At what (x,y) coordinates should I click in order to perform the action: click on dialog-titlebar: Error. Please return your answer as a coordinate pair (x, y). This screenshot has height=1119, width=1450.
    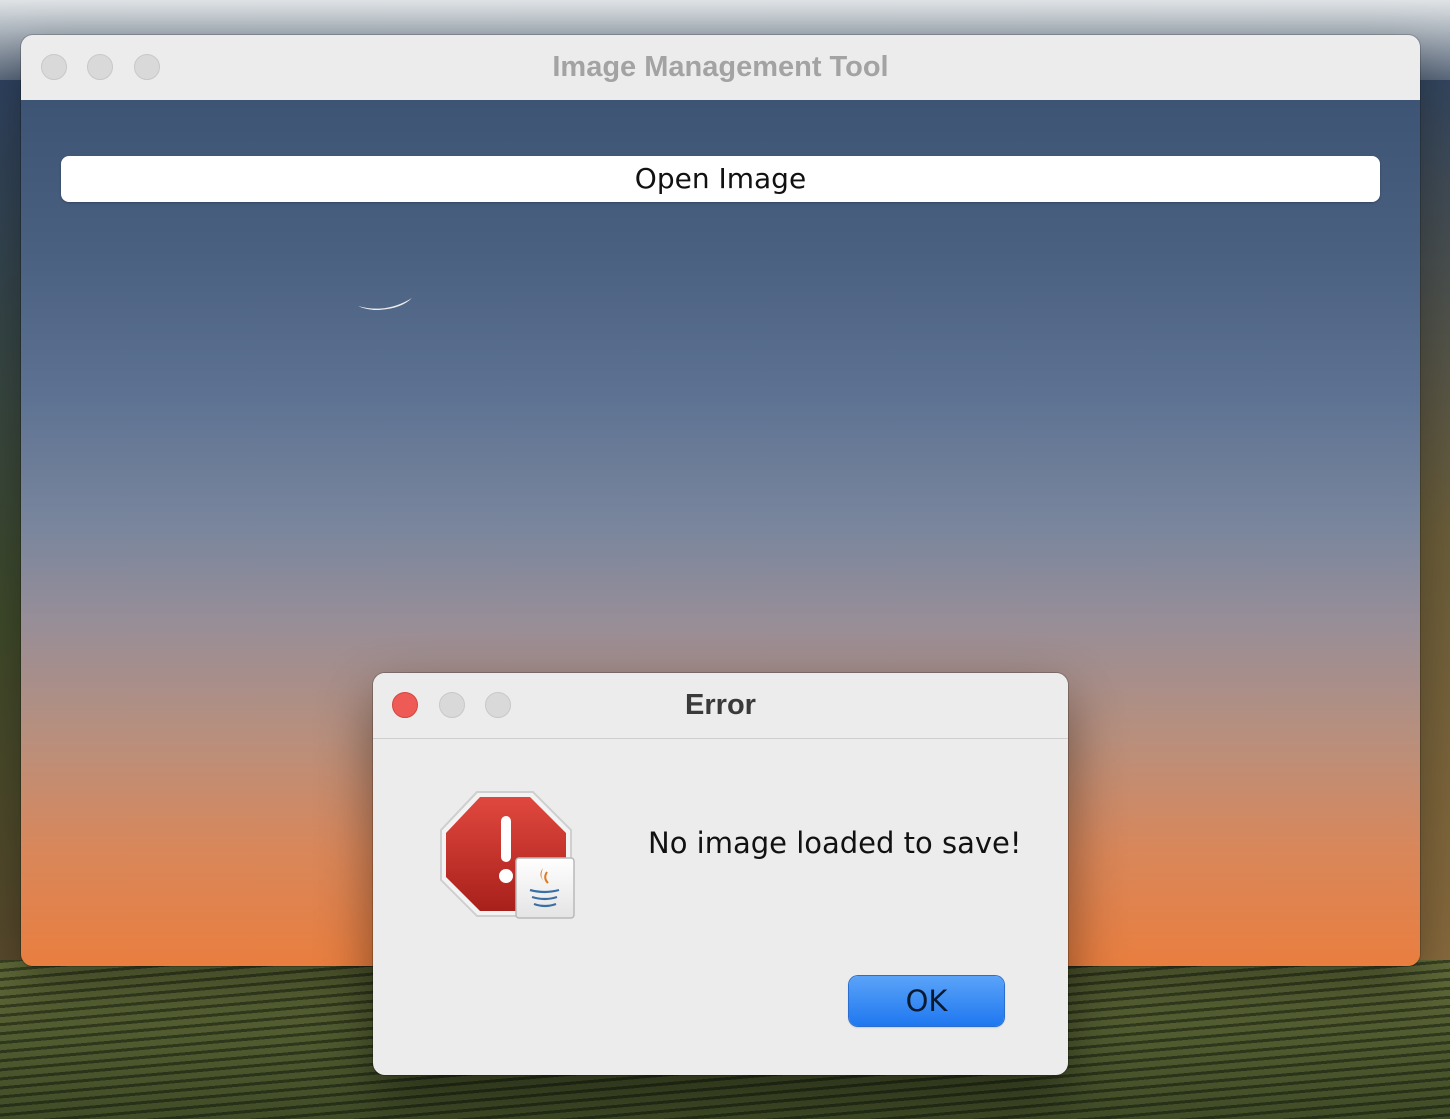
    Looking at the image, I should click on (720, 706).